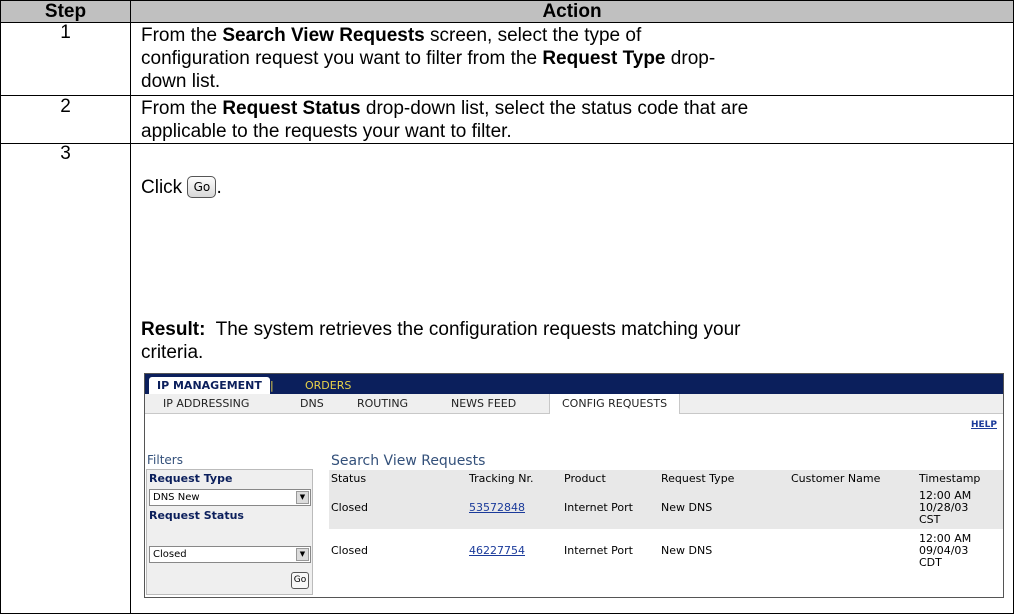  What do you see at coordinates (945, 550) in the screenshot?
I see `cell-timestamp: 12:00 AM 09/04/03 CDT` at bounding box center [945, 550].